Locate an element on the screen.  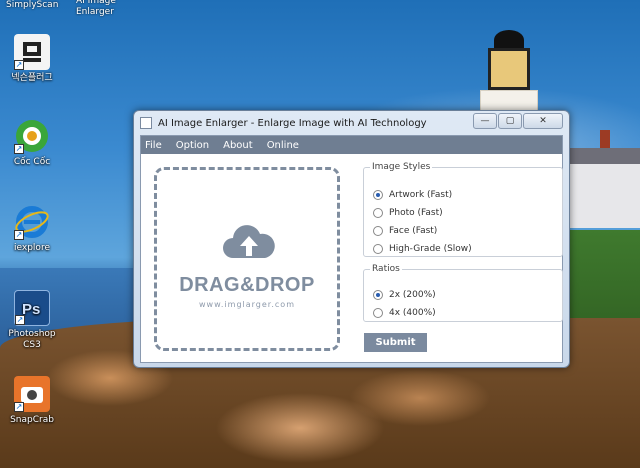
radio-label: 2x (200%) is located at coordinates (412, 295).